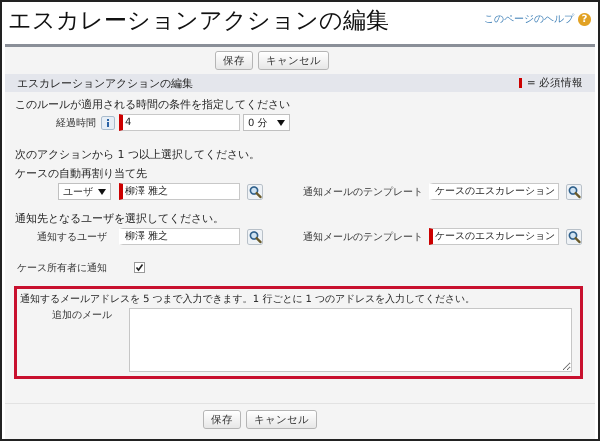  What do you see at coordinates (520, 83) in the screenshot?
I see `required-marker` at bounding box center [520, 83].